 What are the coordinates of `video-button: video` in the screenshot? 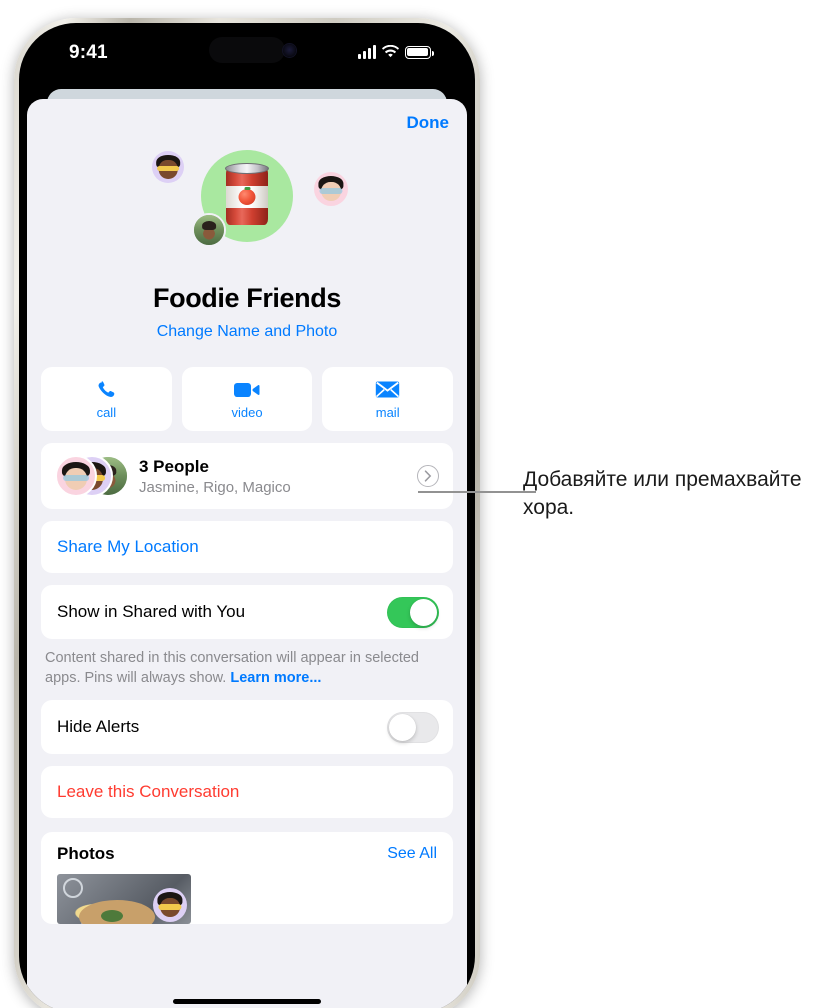 It's located at (247, 399).